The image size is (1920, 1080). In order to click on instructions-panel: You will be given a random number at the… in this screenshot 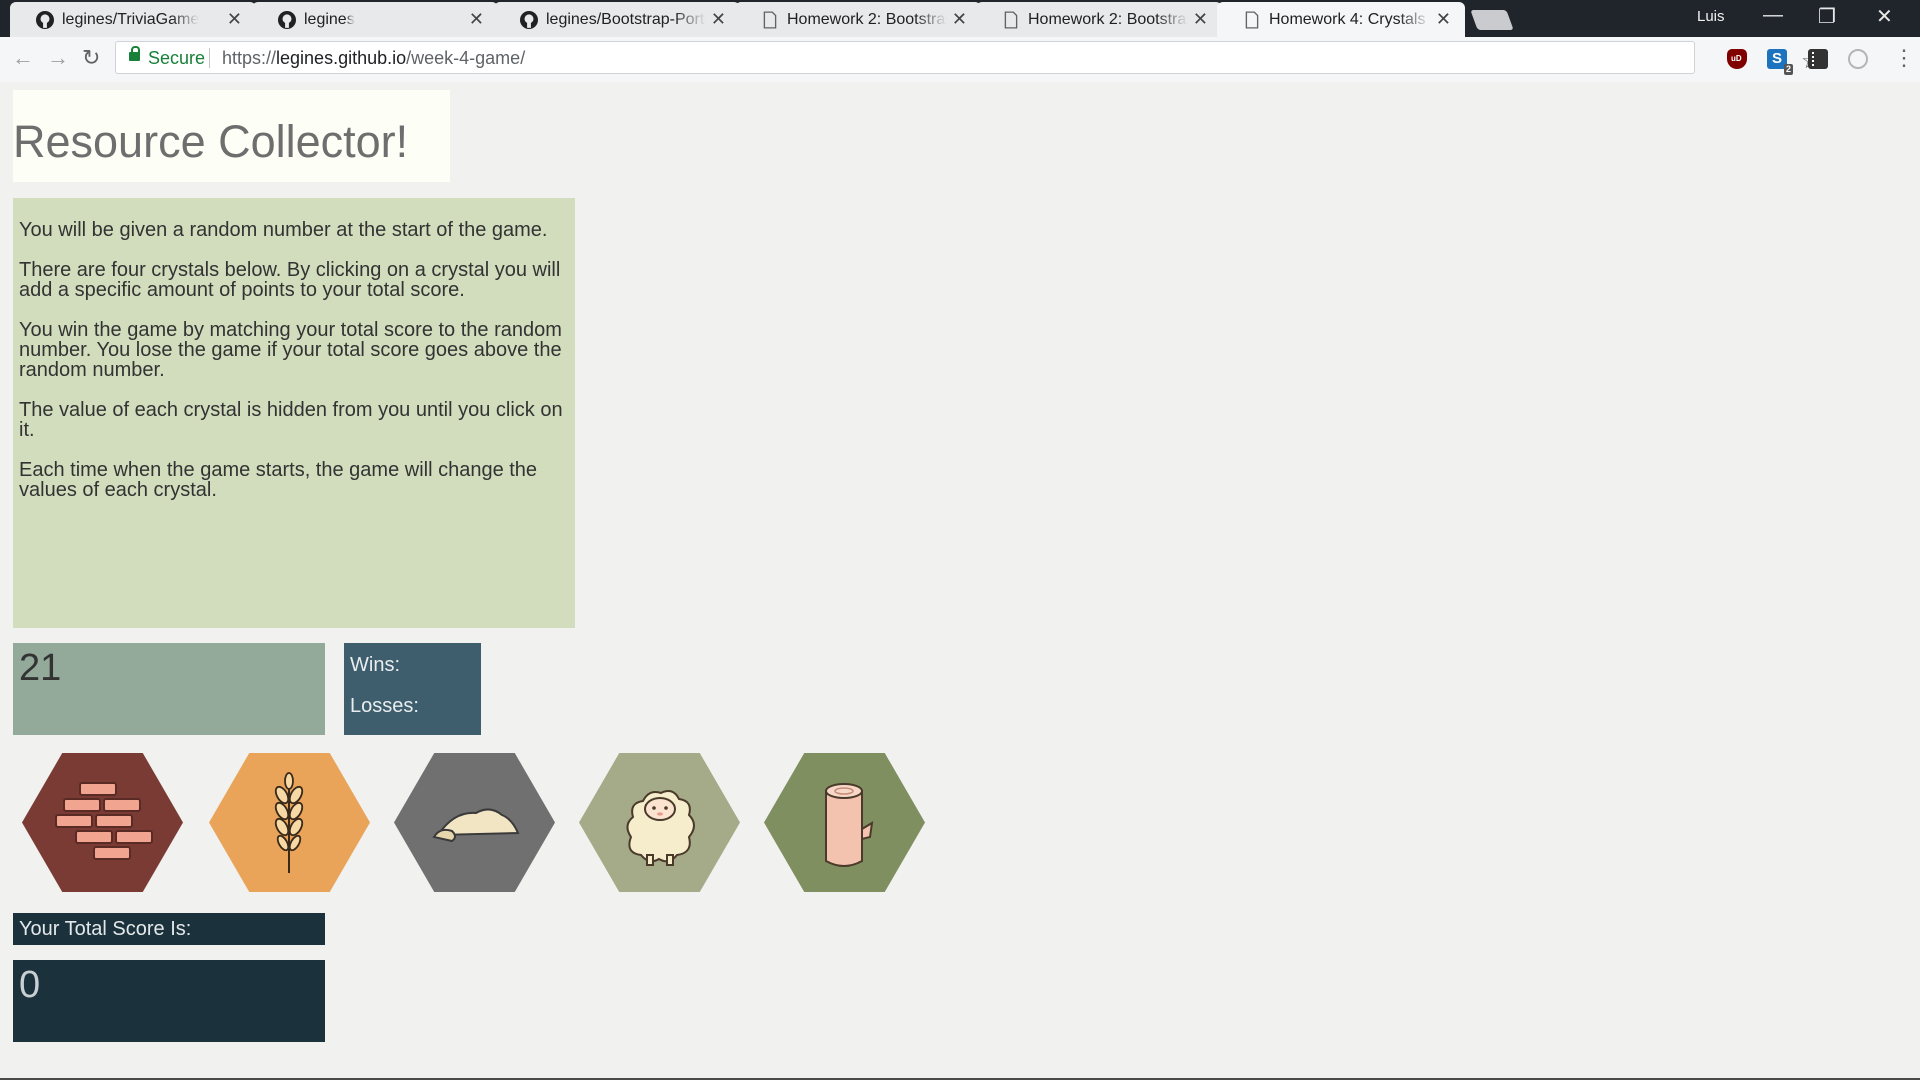, I will do `click(294, 413)`.